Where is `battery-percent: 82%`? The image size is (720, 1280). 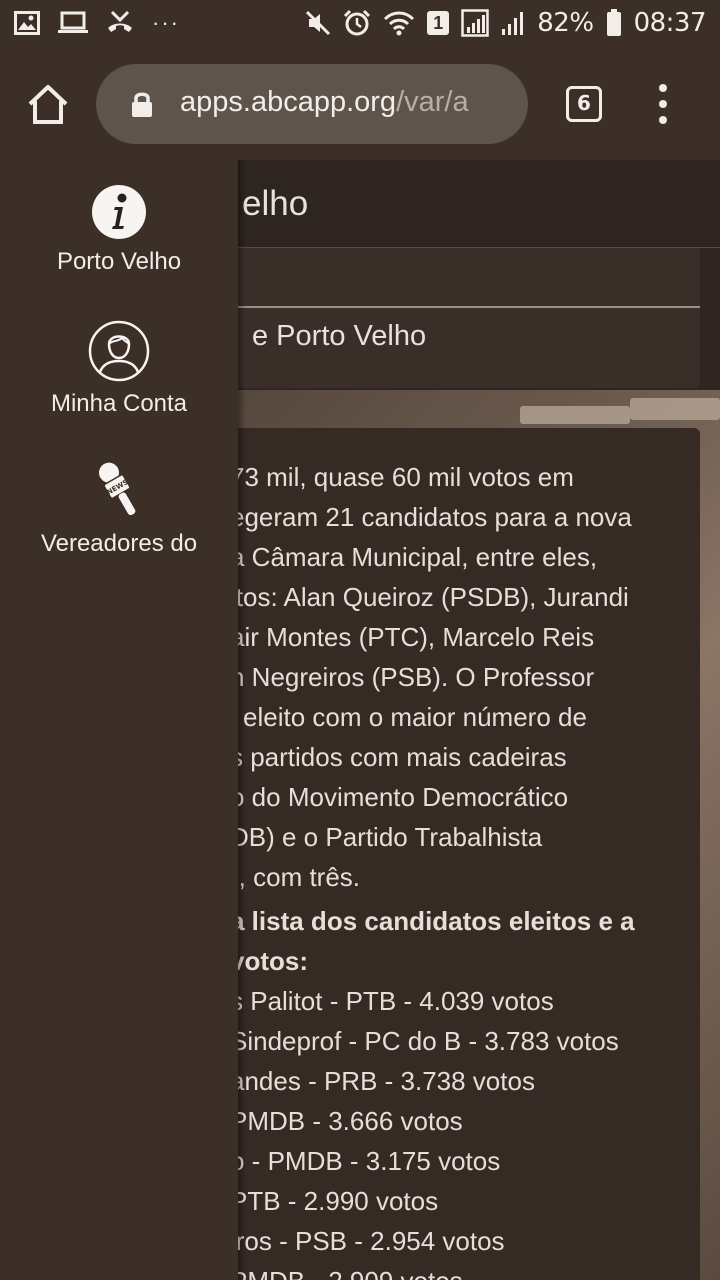
battery-percent: 82% is located at coordinates (565, 23).